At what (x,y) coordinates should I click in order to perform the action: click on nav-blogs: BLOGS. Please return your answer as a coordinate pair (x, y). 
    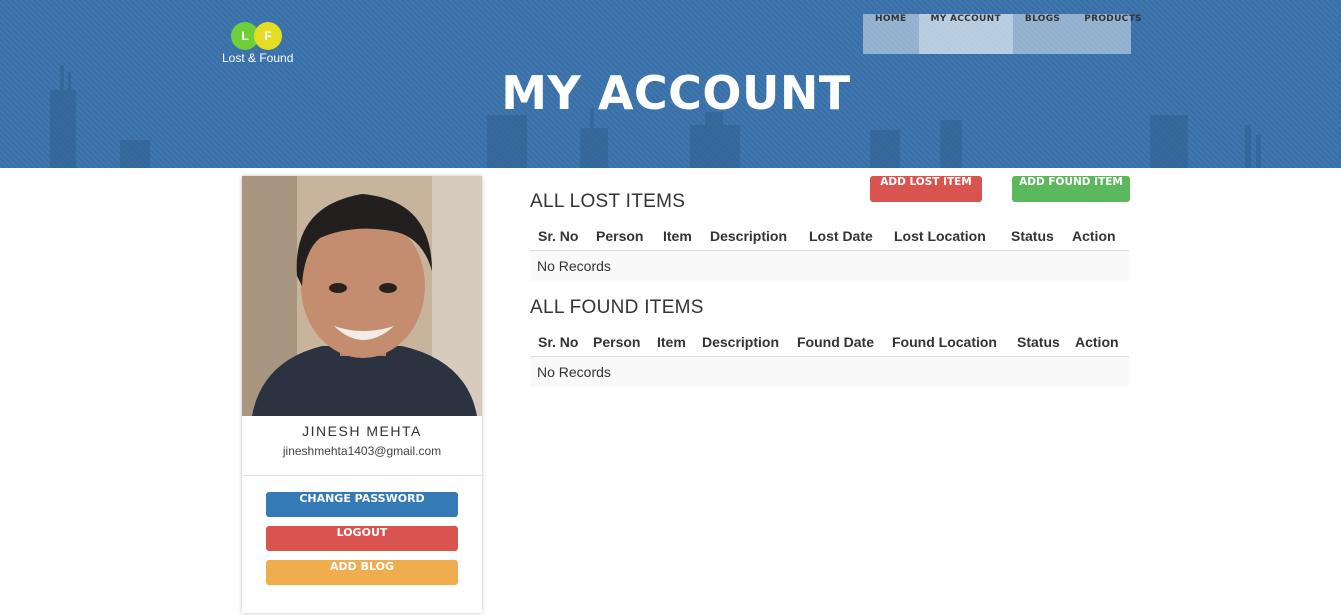
    Looking at the image, I should click on (1042, 34).